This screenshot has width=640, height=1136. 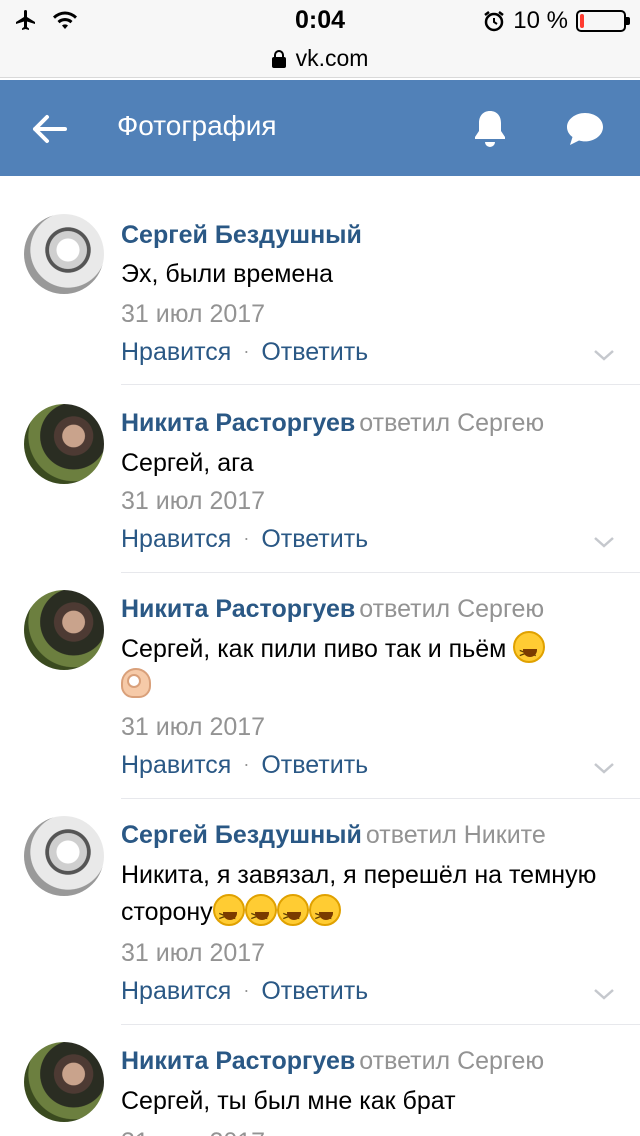 I want to click on comment-text-content: Сергей, как пили пиво так и пьём, so click(x=314, y=649).